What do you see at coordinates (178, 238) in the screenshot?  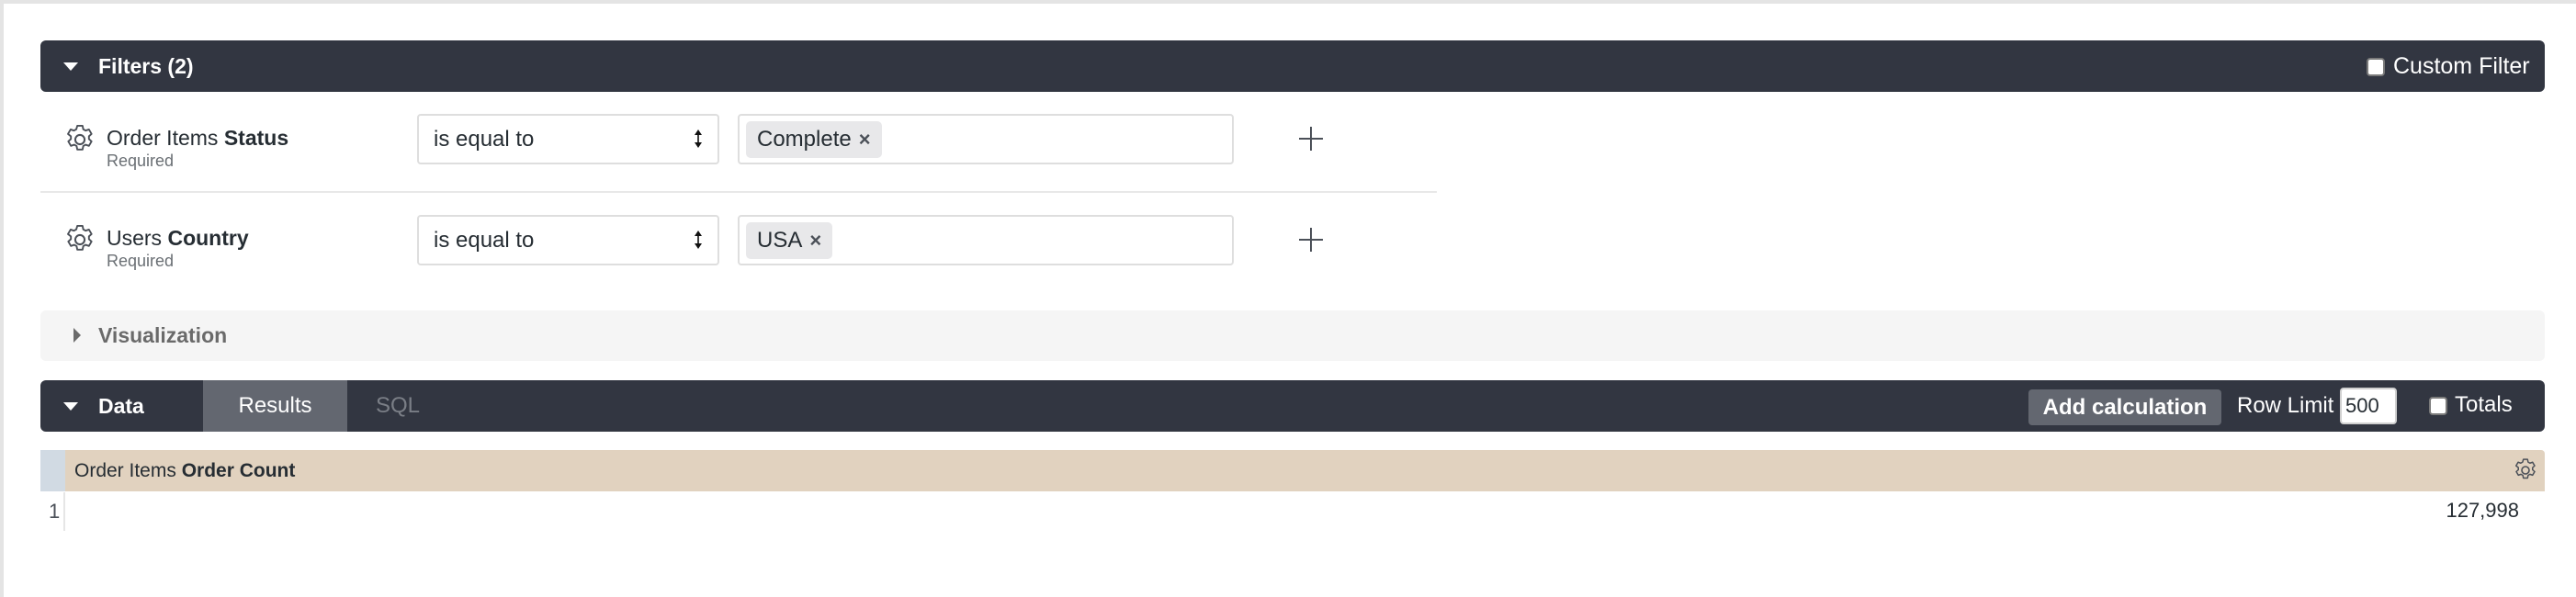 I see `filter-field-label: Users Country` at bounding box center [178, 238].